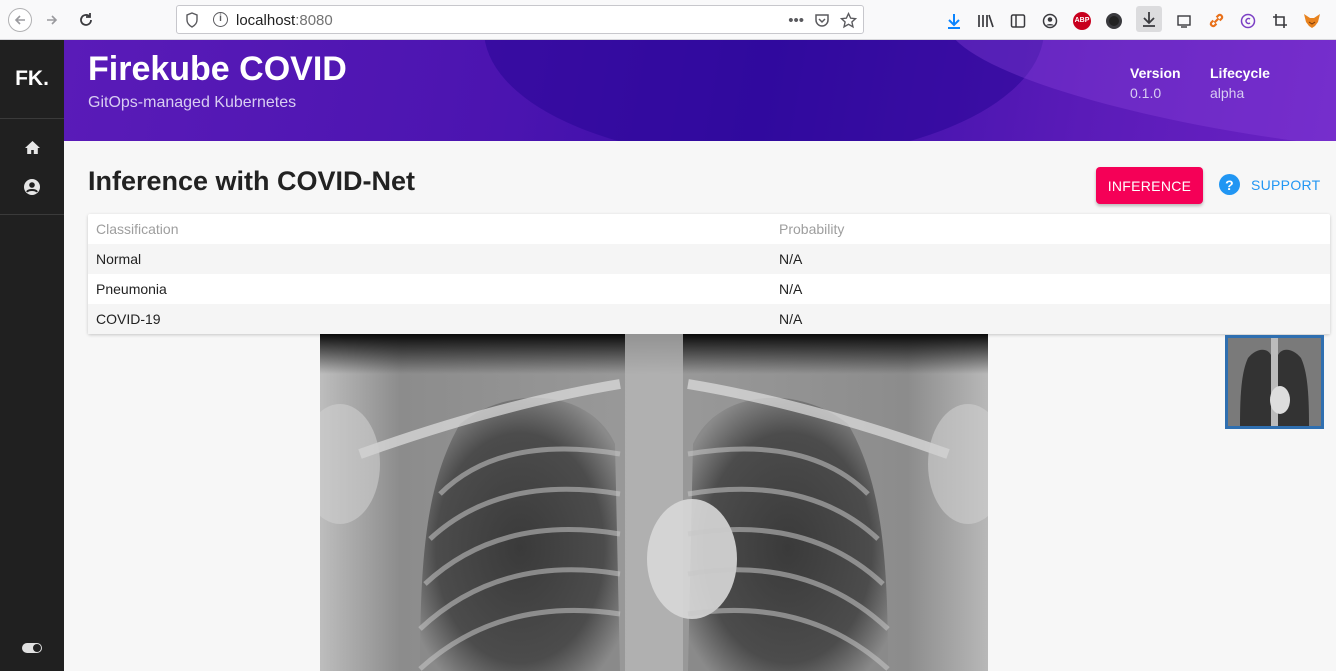 This screenshot has height=671, width=1336. I want to click on column-header-probability: Probability, so click(812, 229).